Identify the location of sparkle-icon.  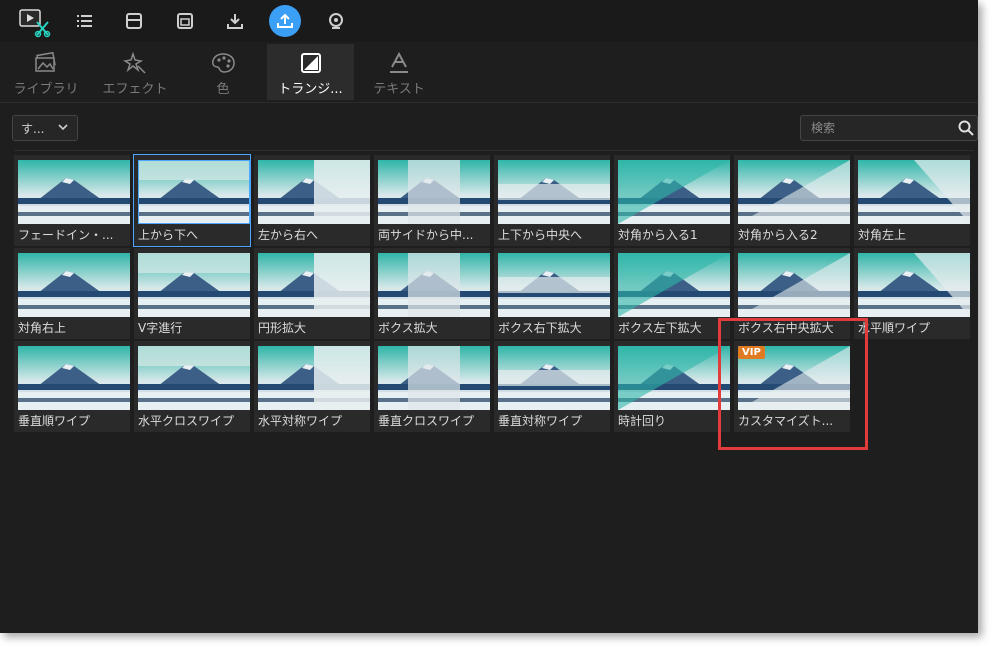
(135, 63).